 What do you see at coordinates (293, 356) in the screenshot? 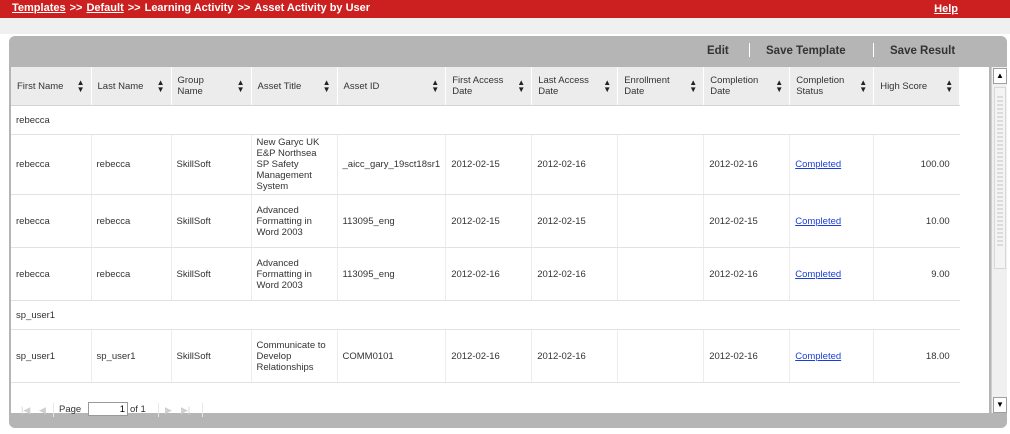
I see `table-cell: Communicate to Develop Relationships` at bounding box center [293, 356].